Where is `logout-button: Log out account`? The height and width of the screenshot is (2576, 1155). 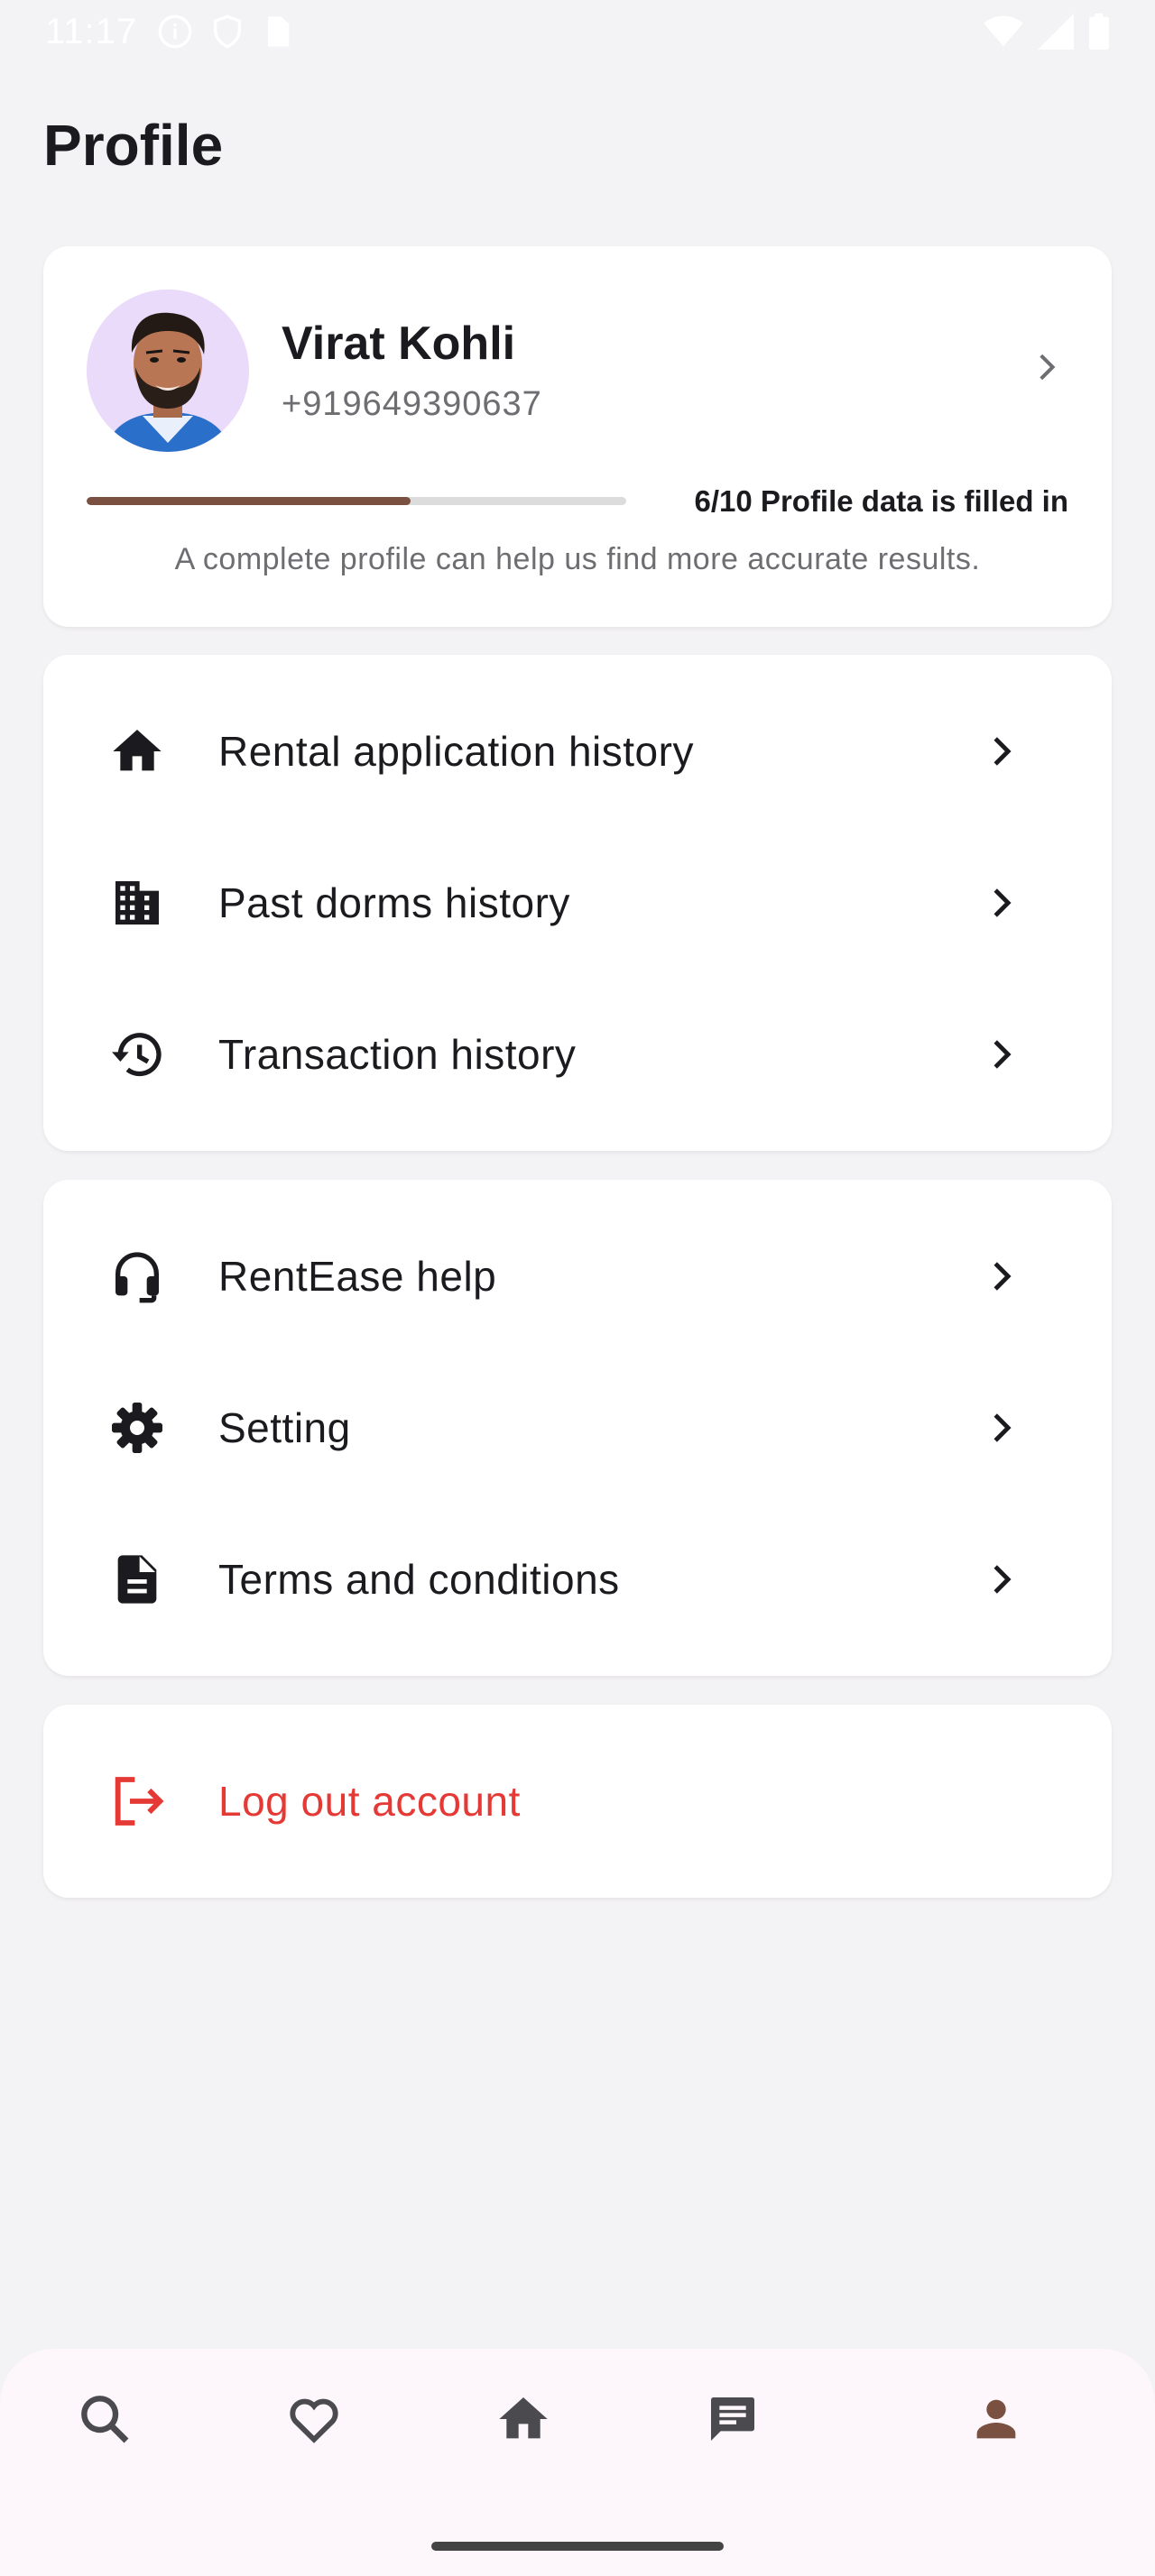
logout-button: Log out account is located at coordinates (577, 1801).